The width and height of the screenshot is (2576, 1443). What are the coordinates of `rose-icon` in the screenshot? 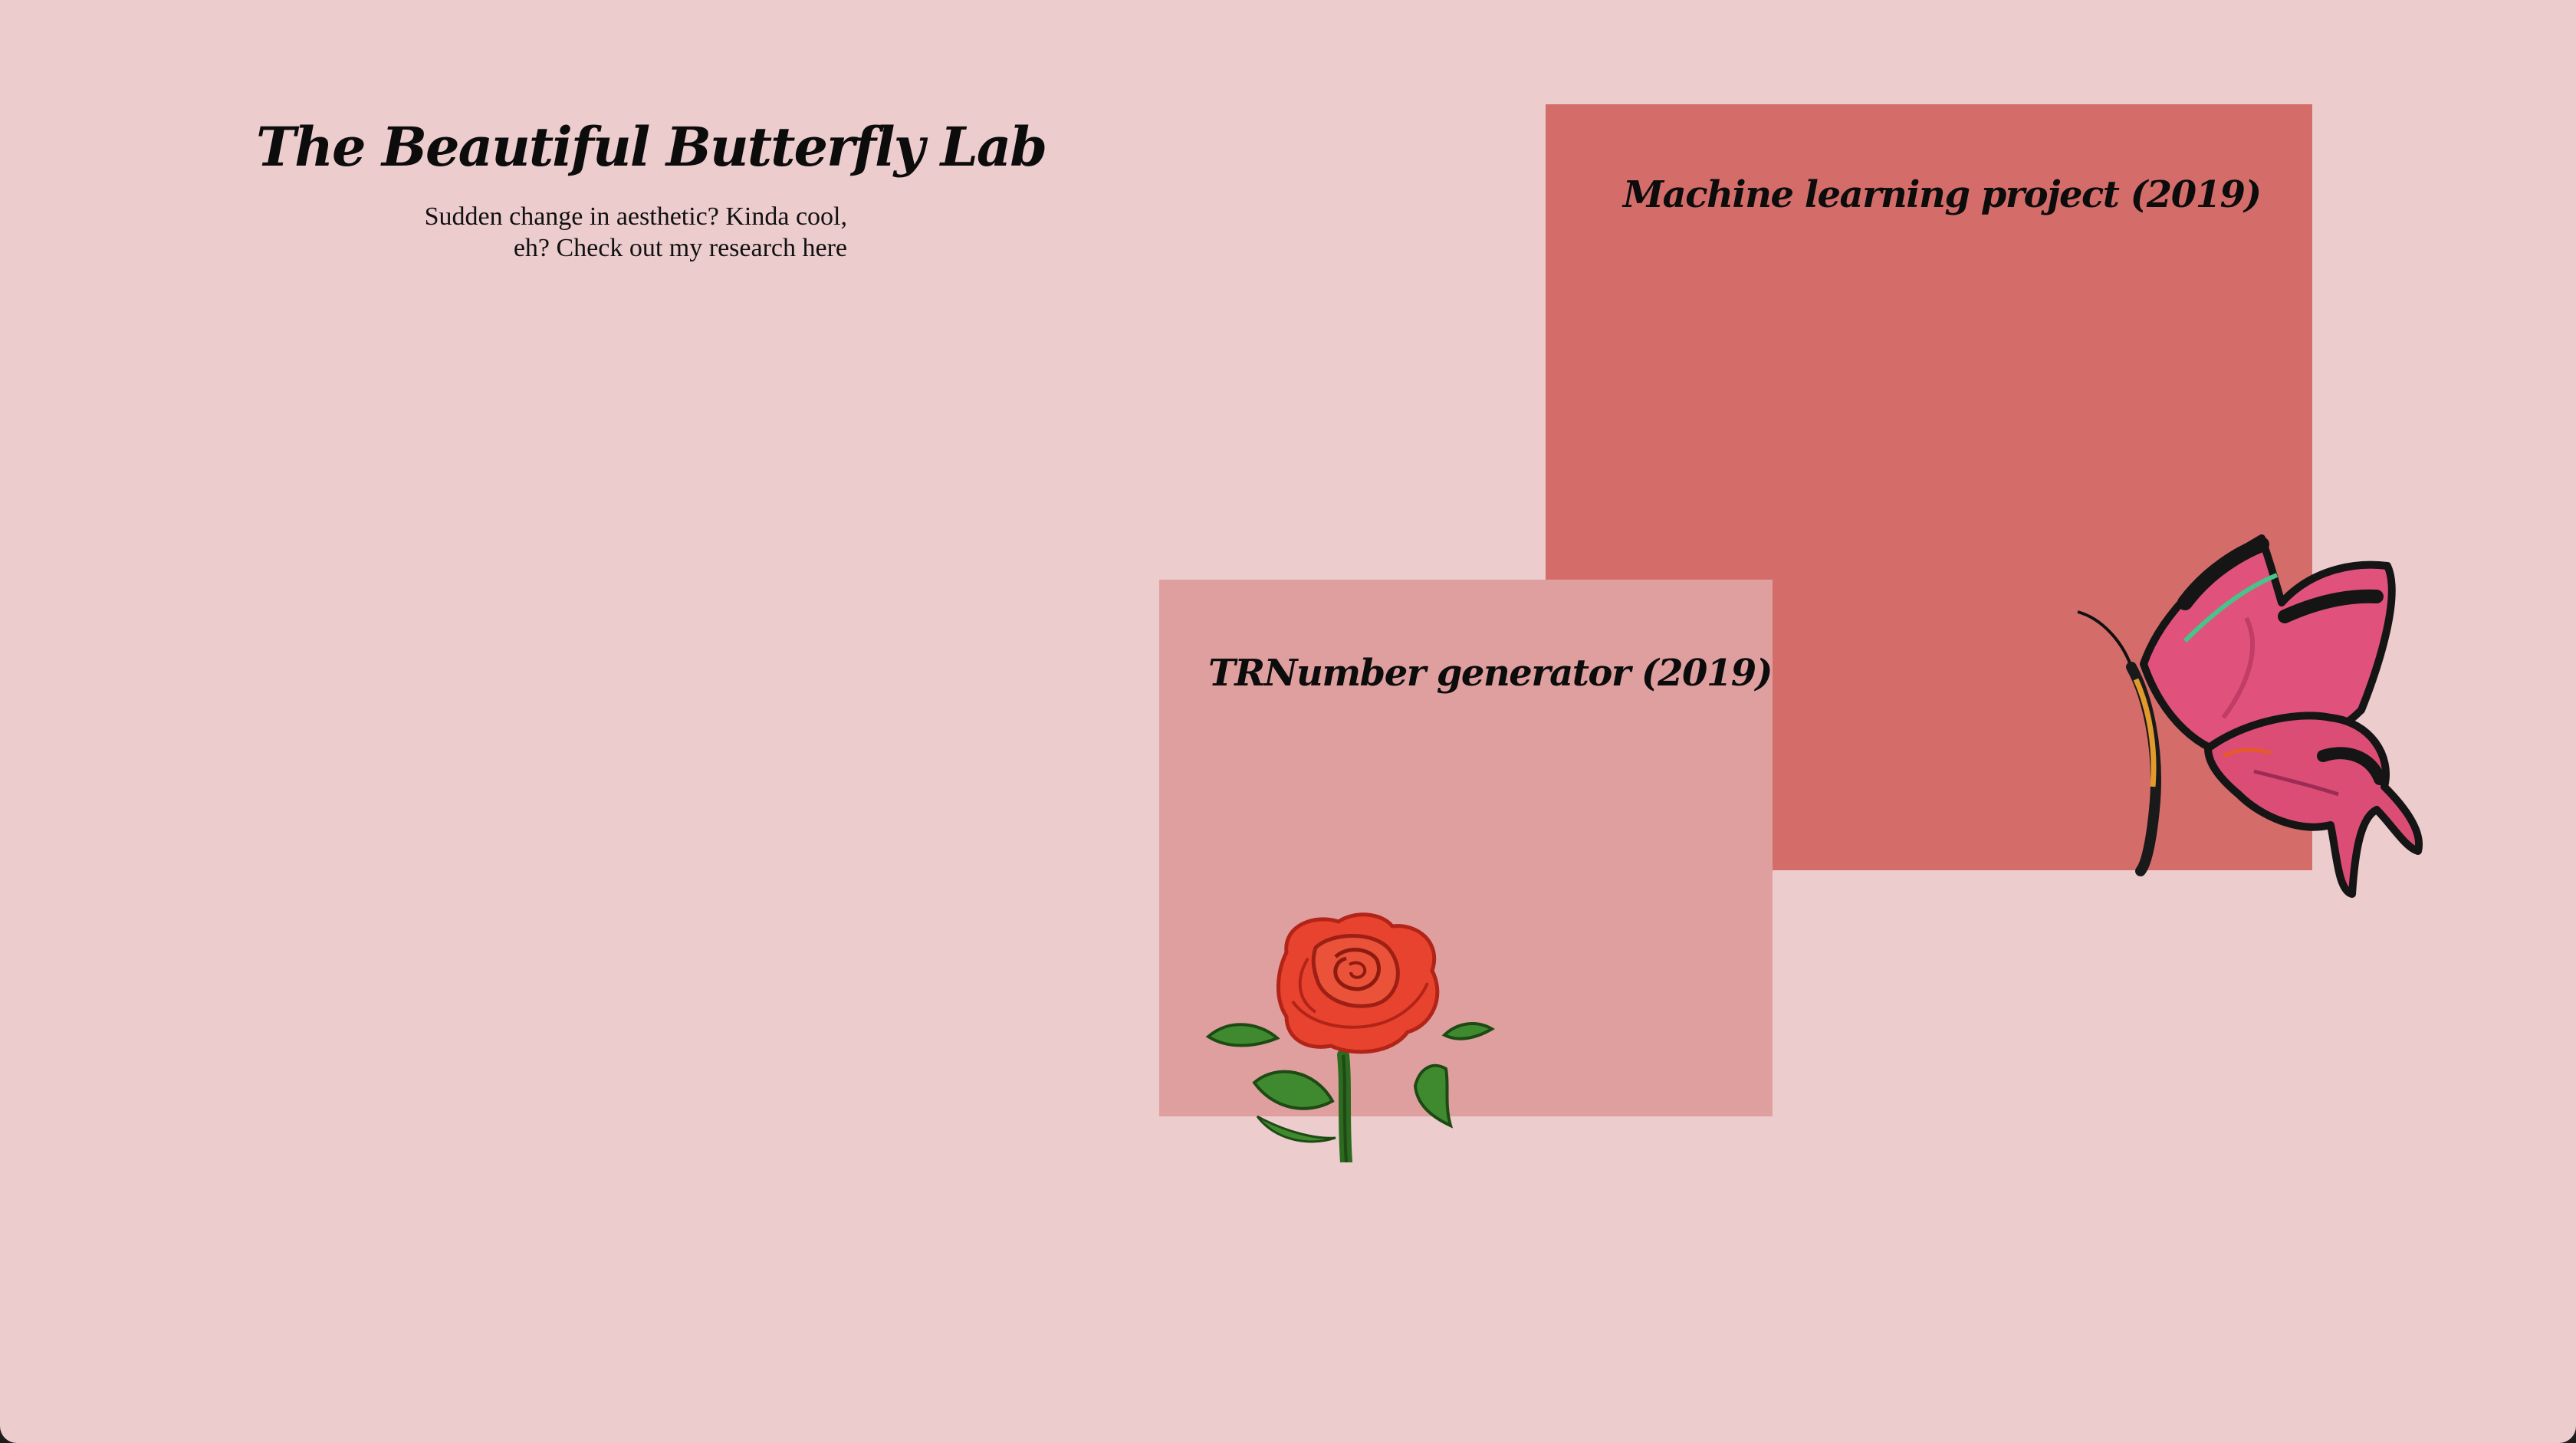 It's located at (1350, 1037).